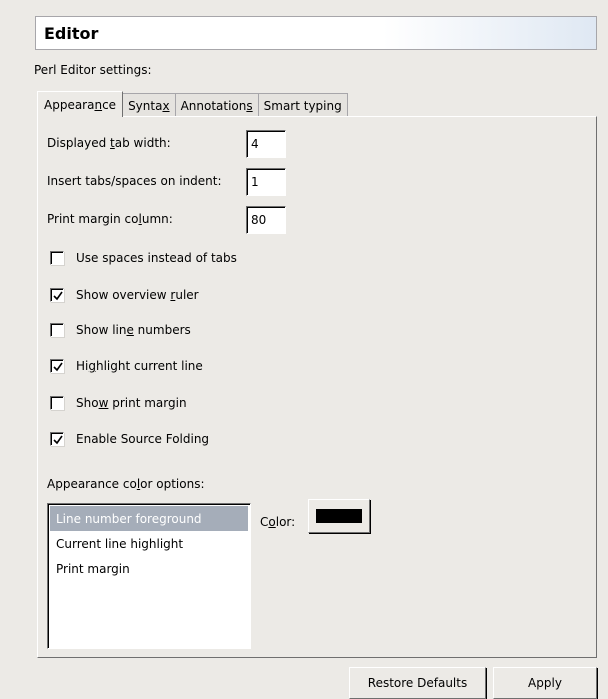 The width and height of the screenshot is (608, 699). What do you see at coordinates (166, 105) in the screenshot?
I see `tab-mnemonic: x` at bounding box center [166, 105].